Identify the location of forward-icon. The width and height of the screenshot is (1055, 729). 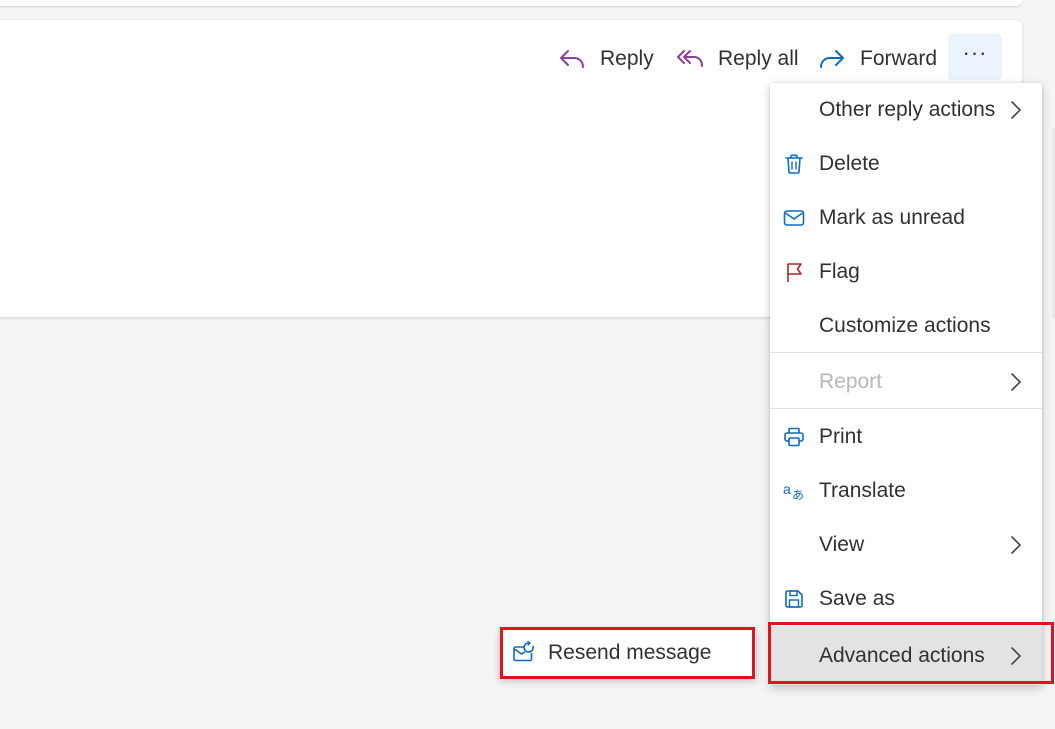
(832, 59).